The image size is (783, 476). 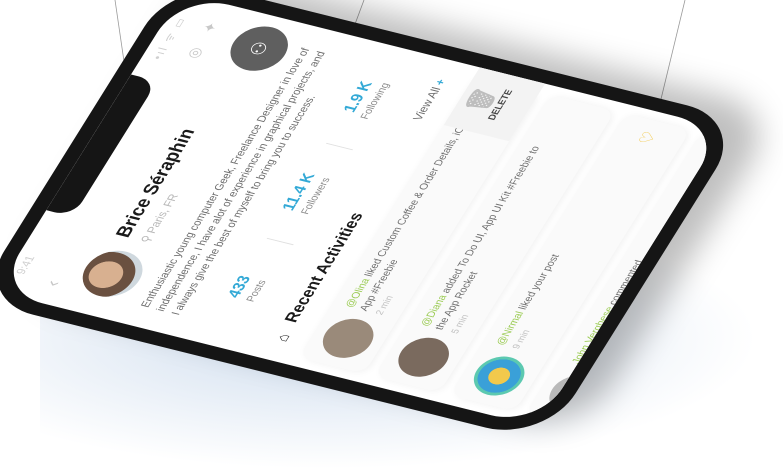 I want to click on plus-icon: +, so click(x=441, y=82).